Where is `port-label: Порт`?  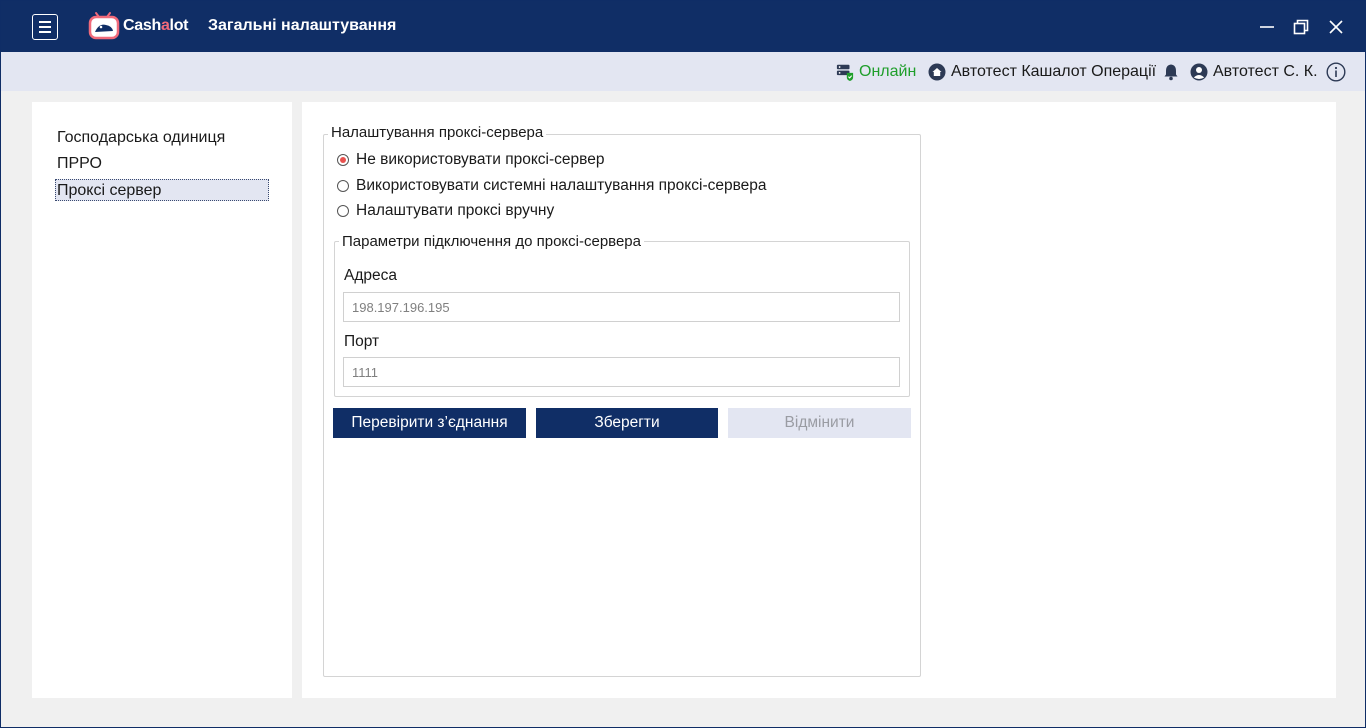
port-label: Порт is located at coordinates (362, 341).